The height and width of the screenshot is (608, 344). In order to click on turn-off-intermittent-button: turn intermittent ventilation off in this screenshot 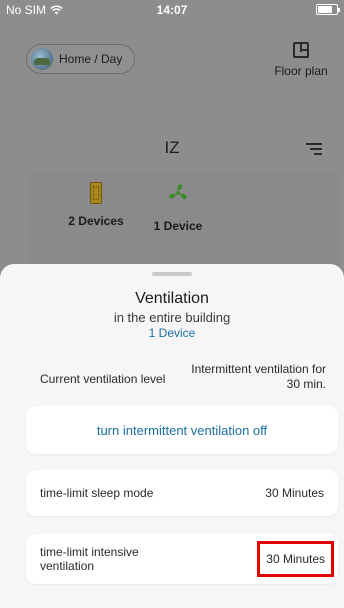, I will do `click(182, 430)`.